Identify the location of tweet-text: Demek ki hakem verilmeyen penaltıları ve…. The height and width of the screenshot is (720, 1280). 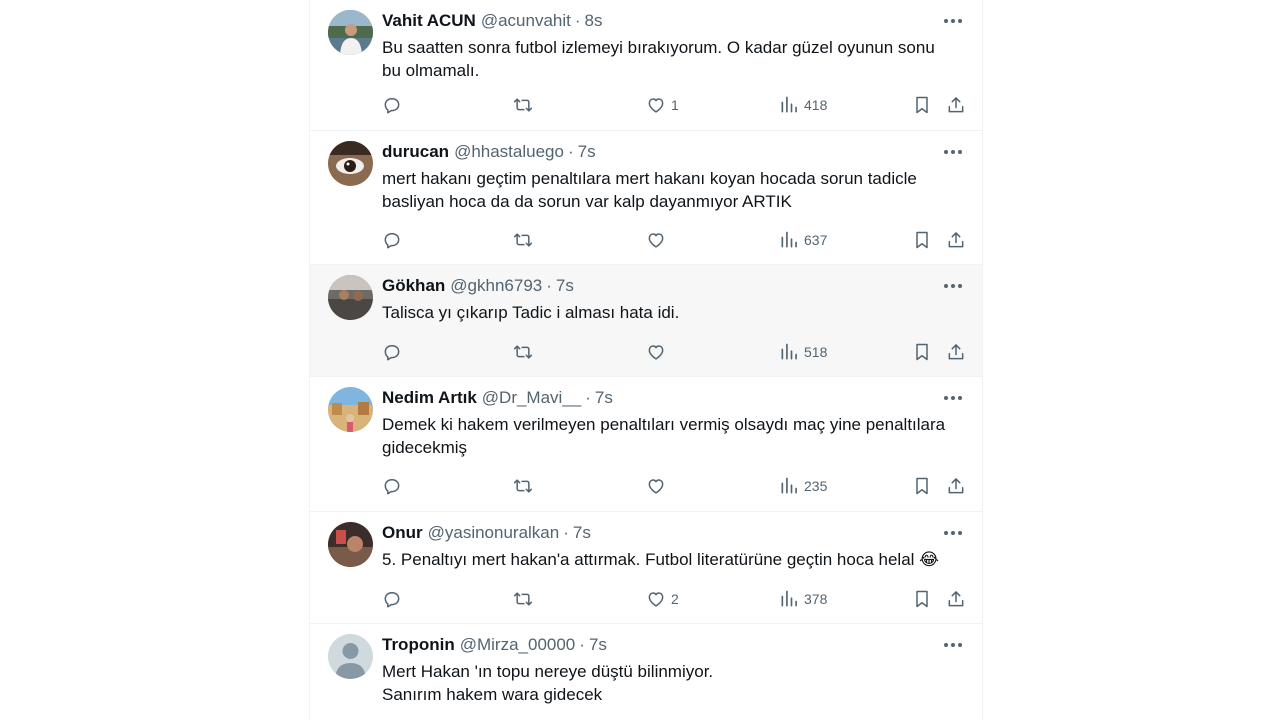
(672, 436).